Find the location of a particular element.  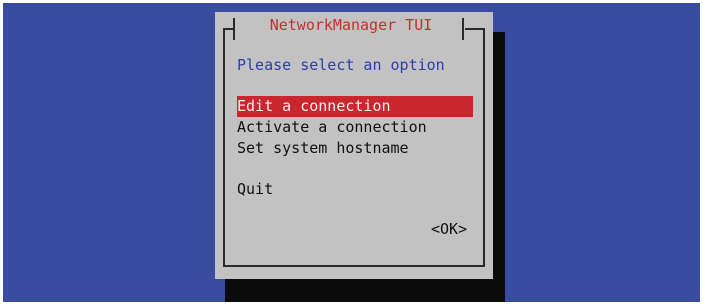

prompt-text: Please select an option is located at coordinates (341, 65).